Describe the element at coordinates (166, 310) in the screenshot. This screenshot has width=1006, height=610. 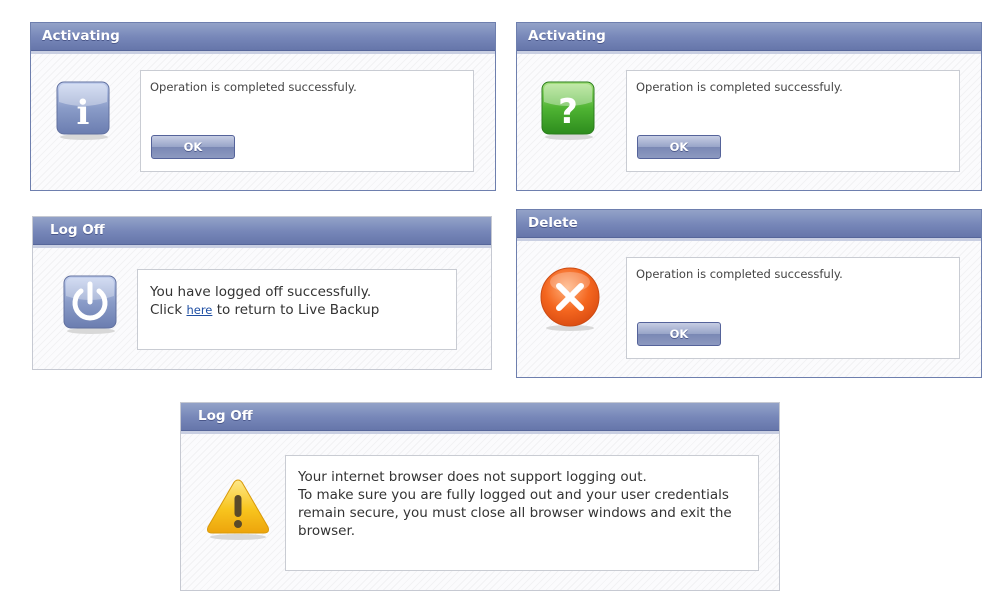
I see `click-prefix: Click` at that location.